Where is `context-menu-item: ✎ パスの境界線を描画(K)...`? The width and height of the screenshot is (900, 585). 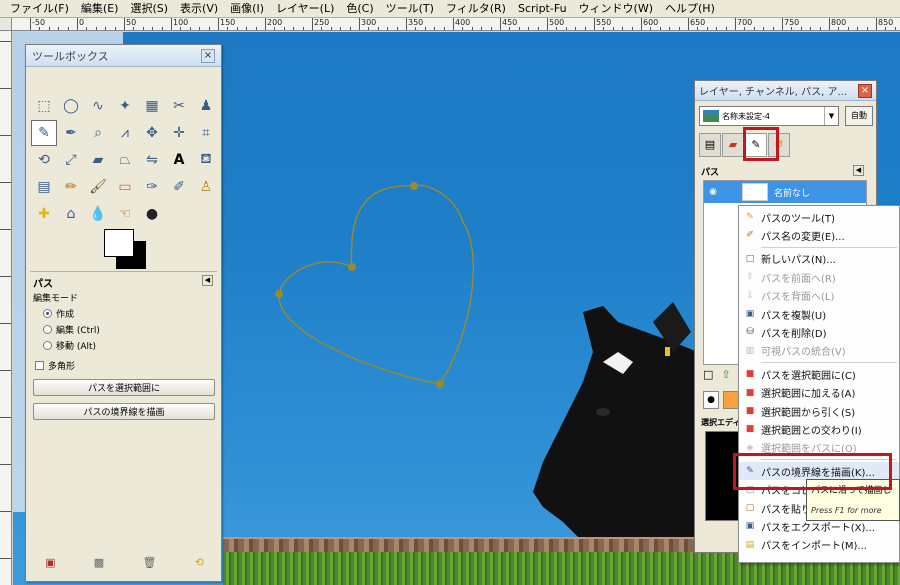 context-menu-item: ✎ パスの境界線を描画(K)... is located at coordinates (819, 471).